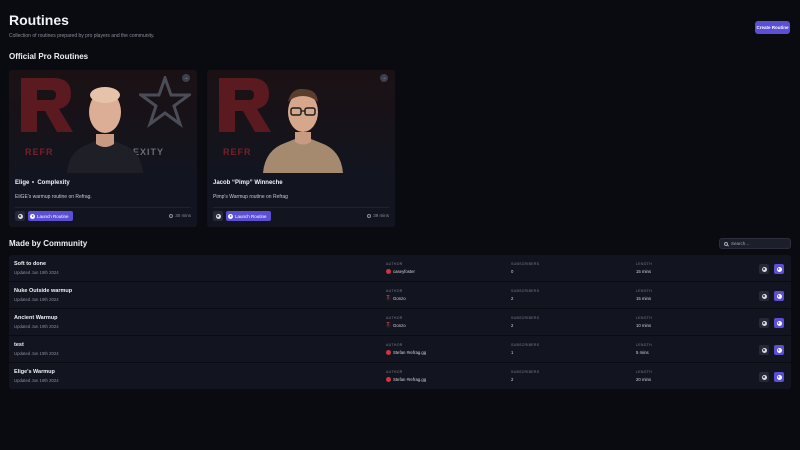 This screenshot has height=450, width=800. I want to click on length-value: 10 mins, so click(644, 325).